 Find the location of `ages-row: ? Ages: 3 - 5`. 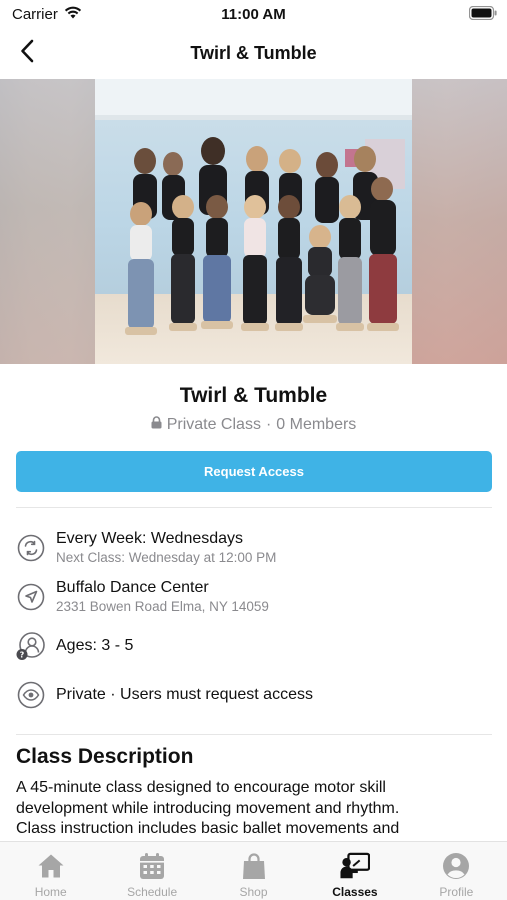

ages-row: ? Ages: 3 - 5 is located at coordinates (254, 646).